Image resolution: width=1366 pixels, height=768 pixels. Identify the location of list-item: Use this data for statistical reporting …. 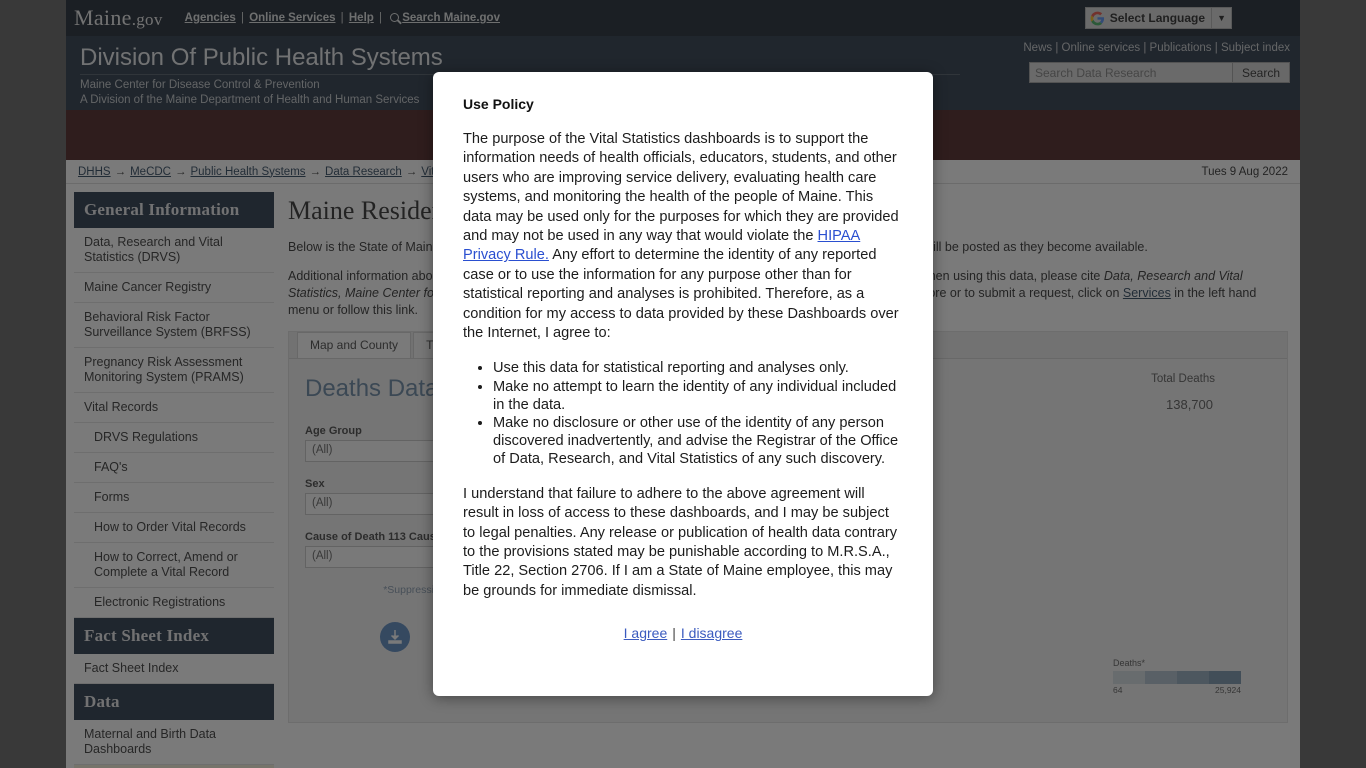
(698, 368).